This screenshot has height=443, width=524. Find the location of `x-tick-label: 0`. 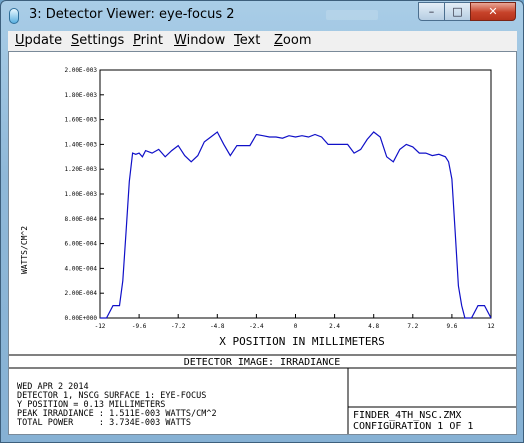

x-tick-label: 0 is located at coordinates (296, 326).